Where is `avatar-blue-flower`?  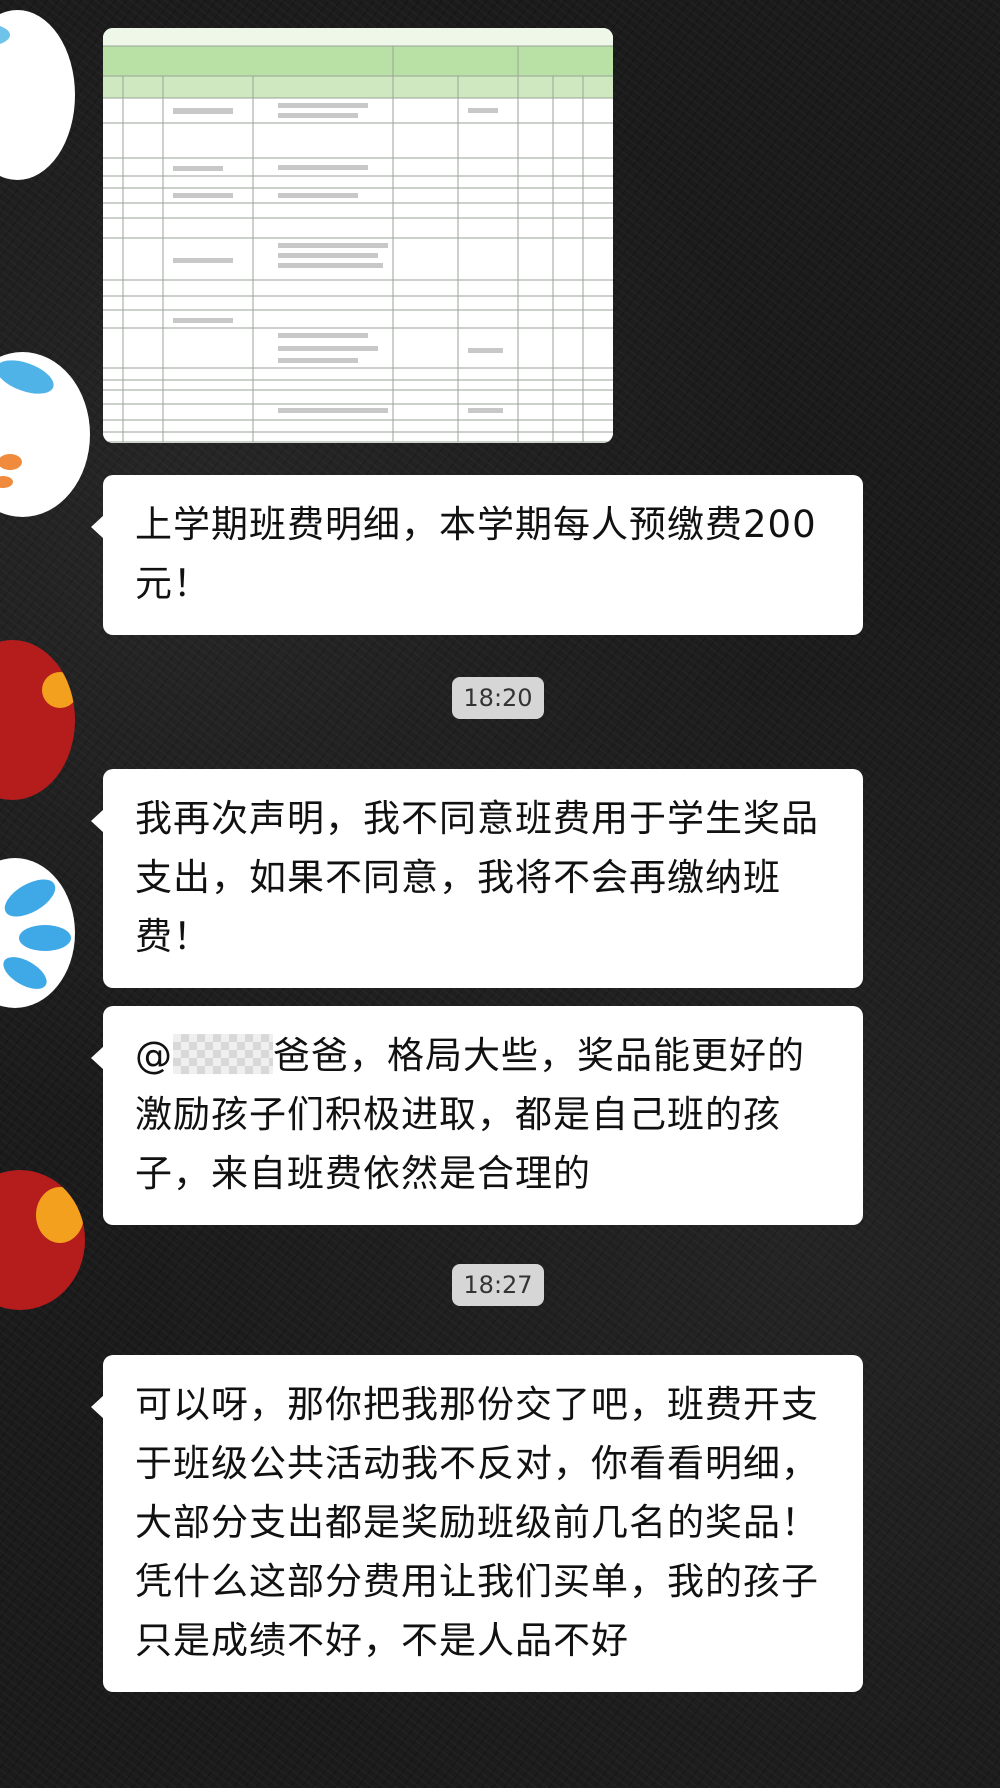 avatar-blue-flower is located at coordinates (37, 95).